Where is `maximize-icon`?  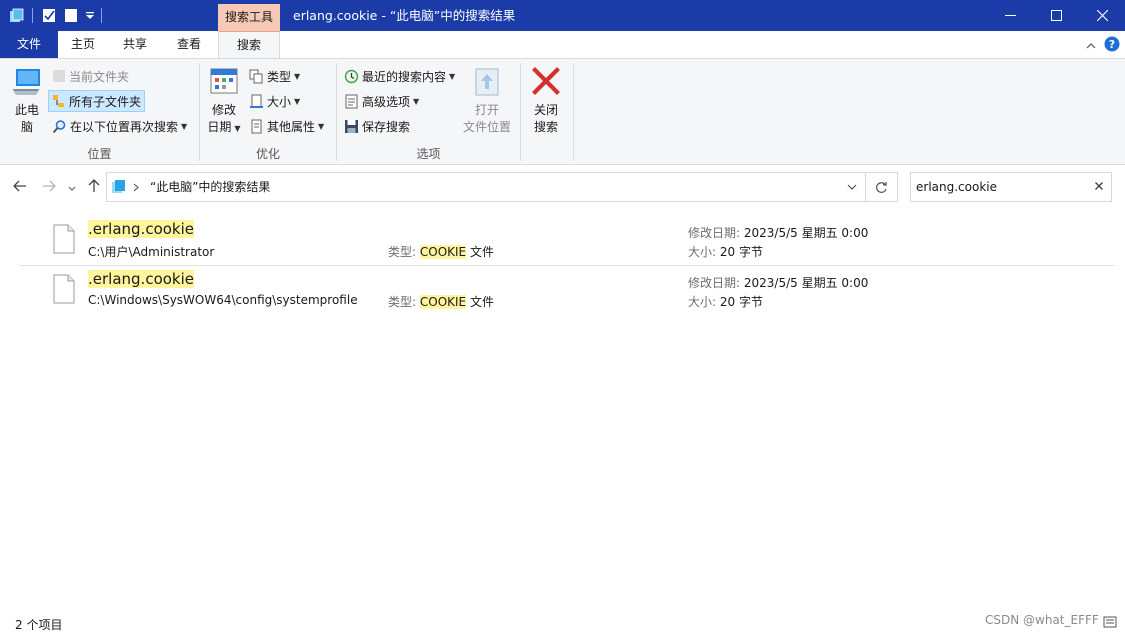 maximize-icon is located at coordinates (1056, 15).